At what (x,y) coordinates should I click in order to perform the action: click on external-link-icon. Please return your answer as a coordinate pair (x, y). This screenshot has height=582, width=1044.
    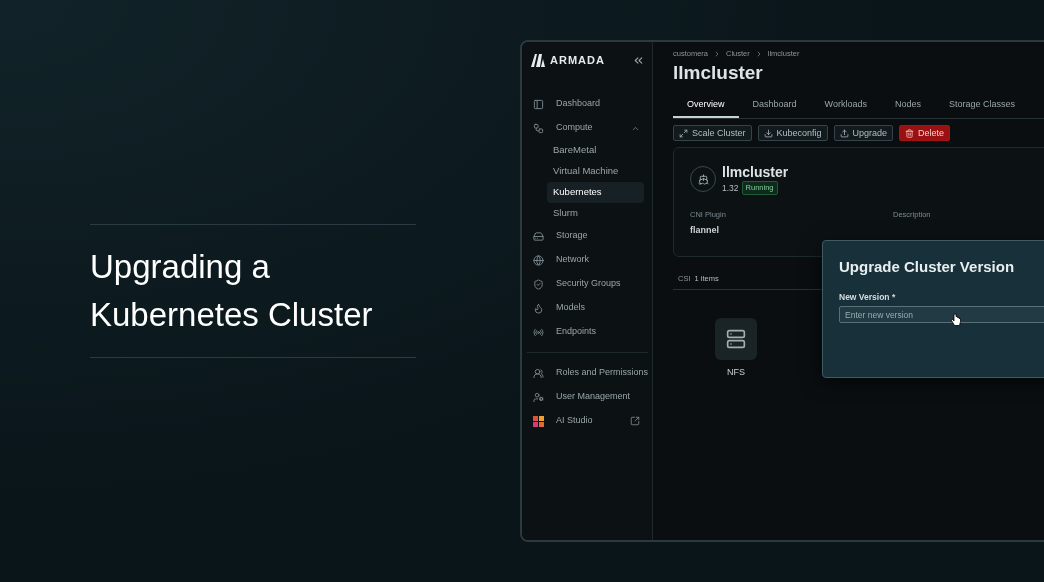
    Looking at the image, I should click on (635, 421).